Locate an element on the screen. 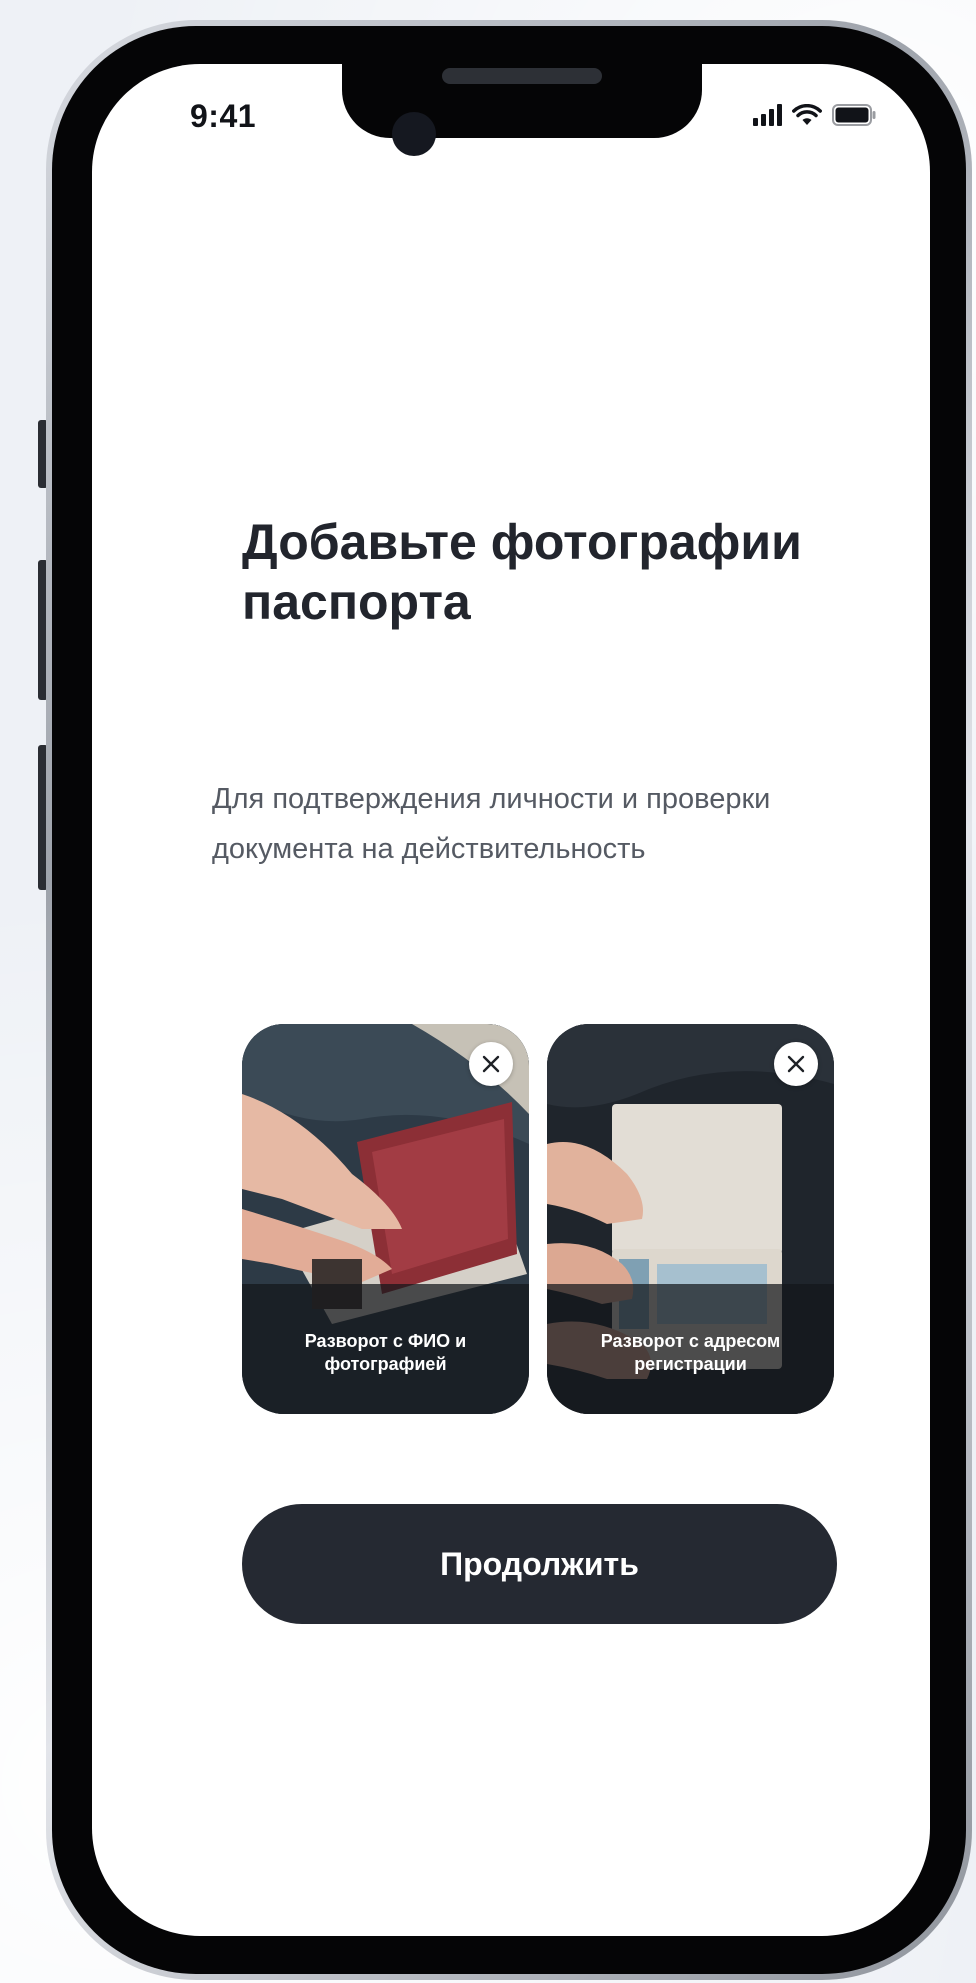 The image size is (976, 1983). battery-icon is located at coordinates (854, 115).